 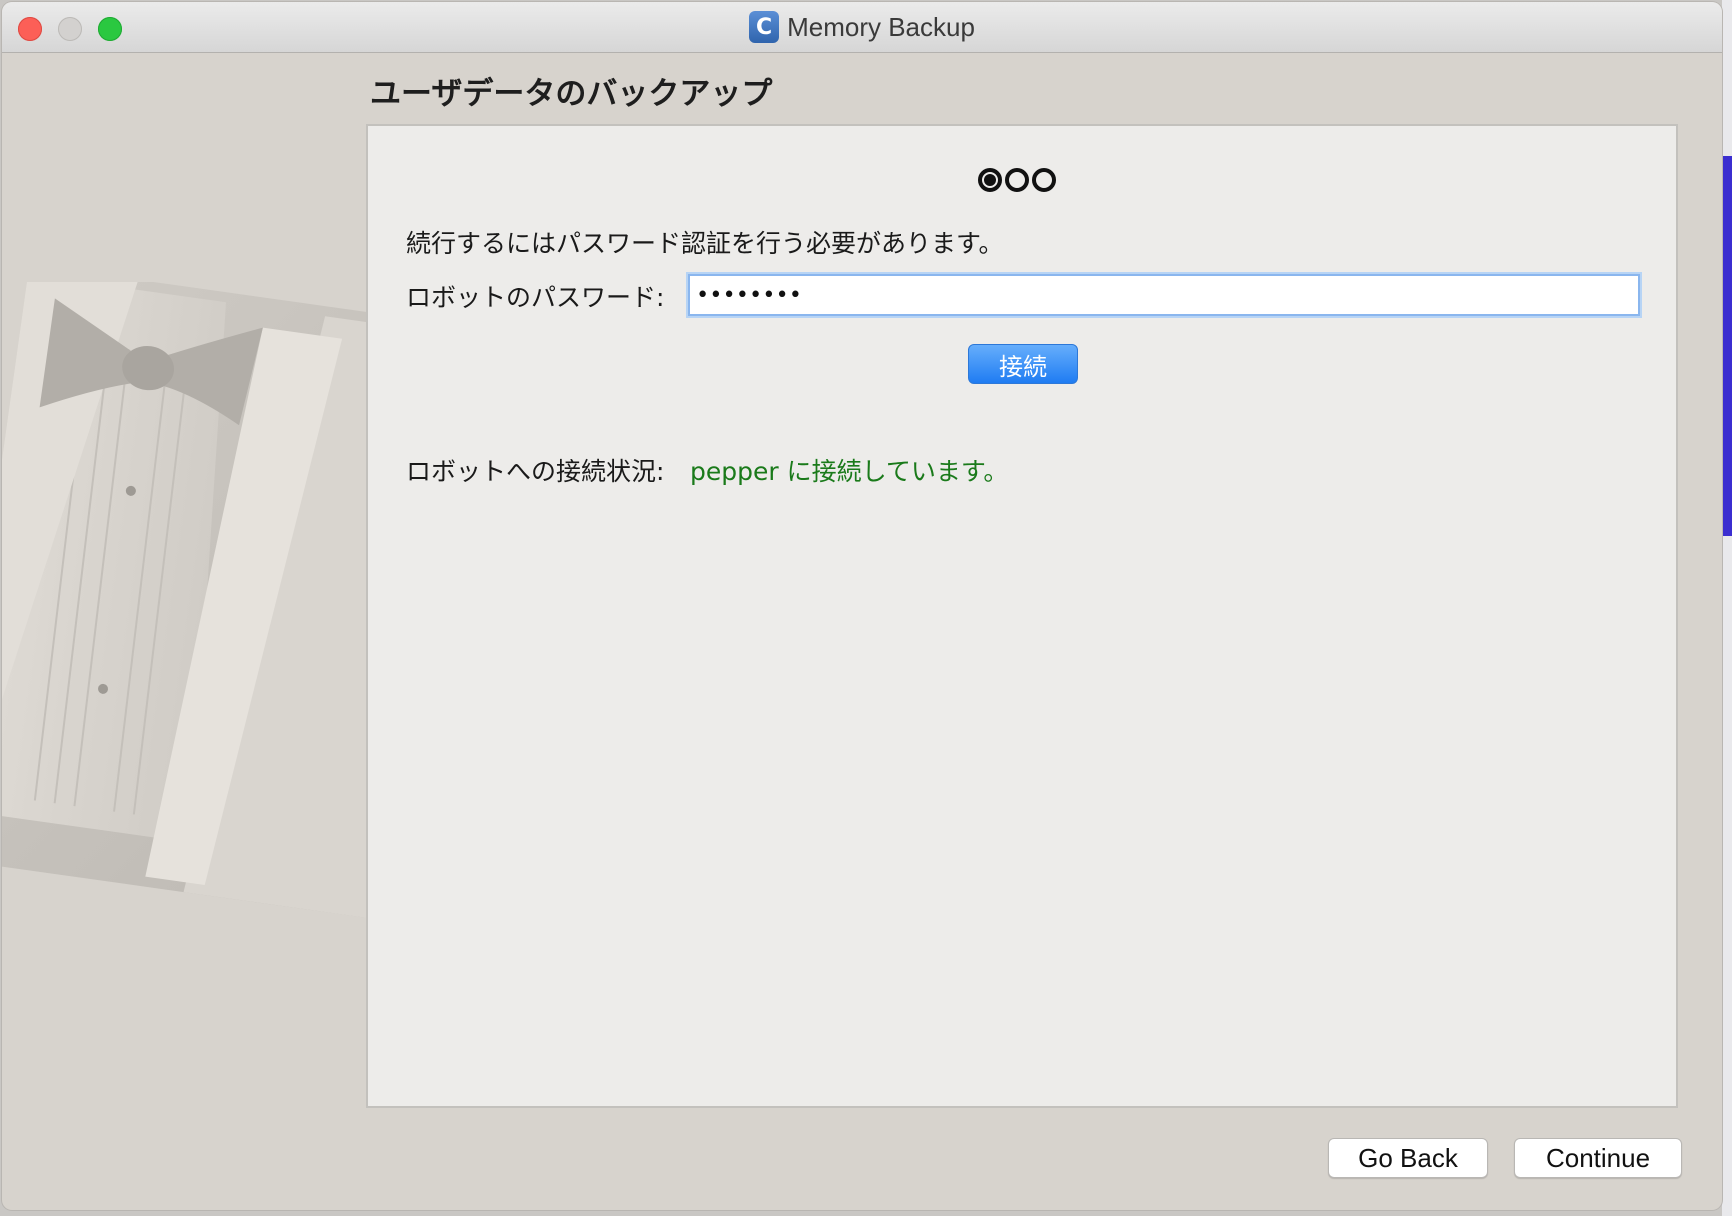 I want to click on instruction-text: 続行するにはパスワード認証を行う必要があります。, so click(x=705, y=243).